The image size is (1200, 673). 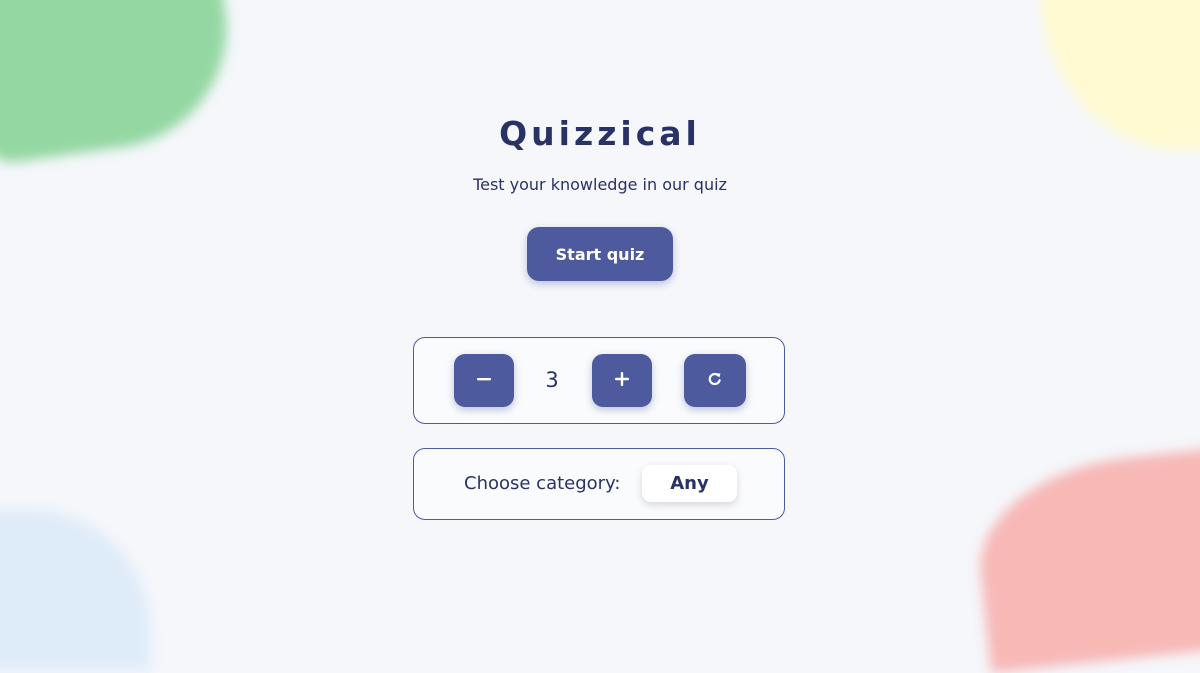 I want to click on question-count-panel: 3, so click(x=599, y=380).